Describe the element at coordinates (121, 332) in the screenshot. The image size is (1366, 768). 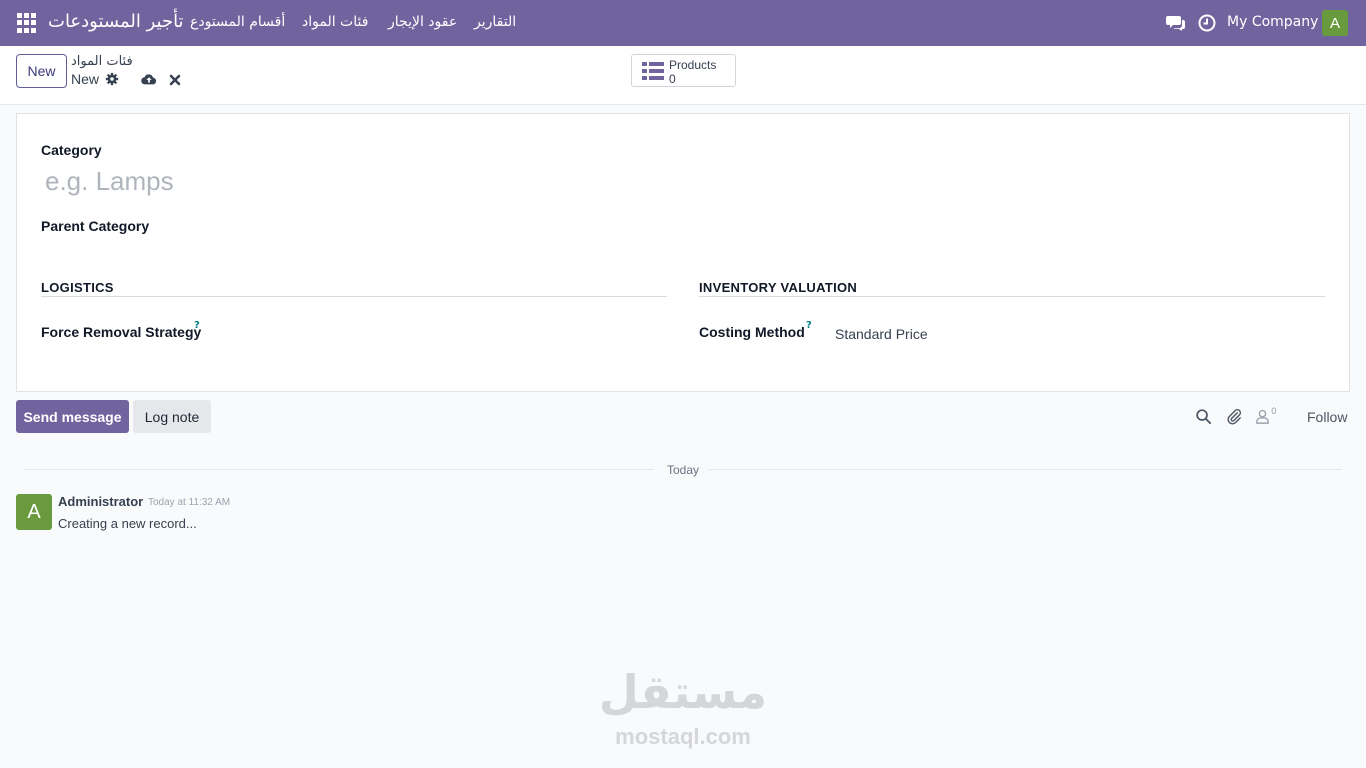
I see `force-removal-strategy-label: Force Removal Strategy` at that location.